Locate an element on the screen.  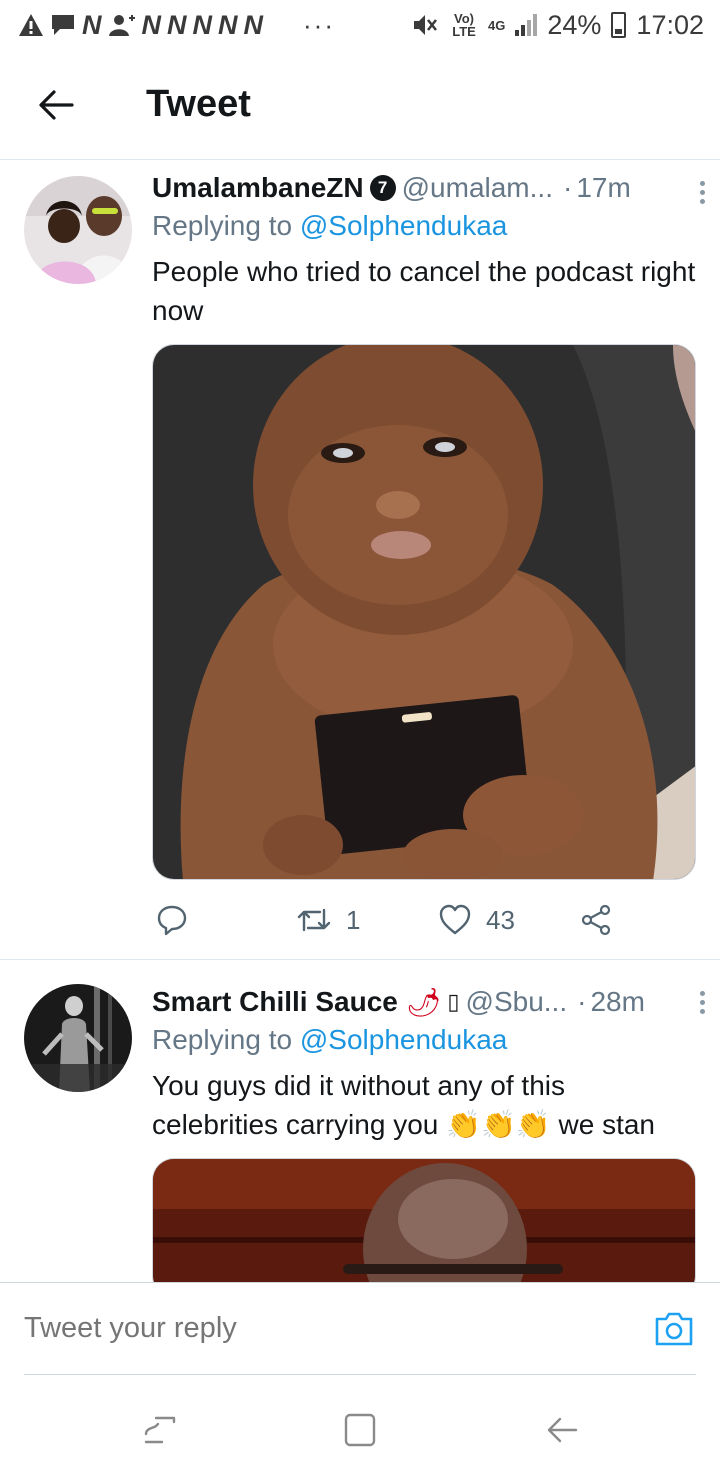
tweet-actions: 1 43 is located at coordinates (424, 920).